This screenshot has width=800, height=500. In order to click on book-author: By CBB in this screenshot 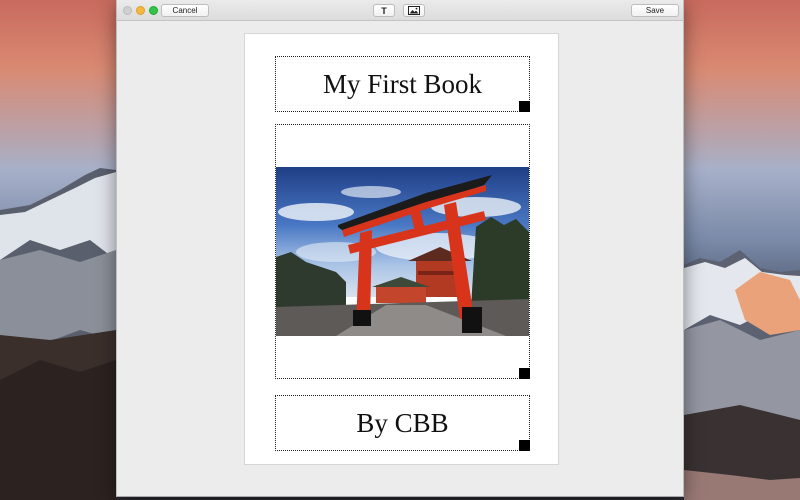, I will do `click(402, 423)`.